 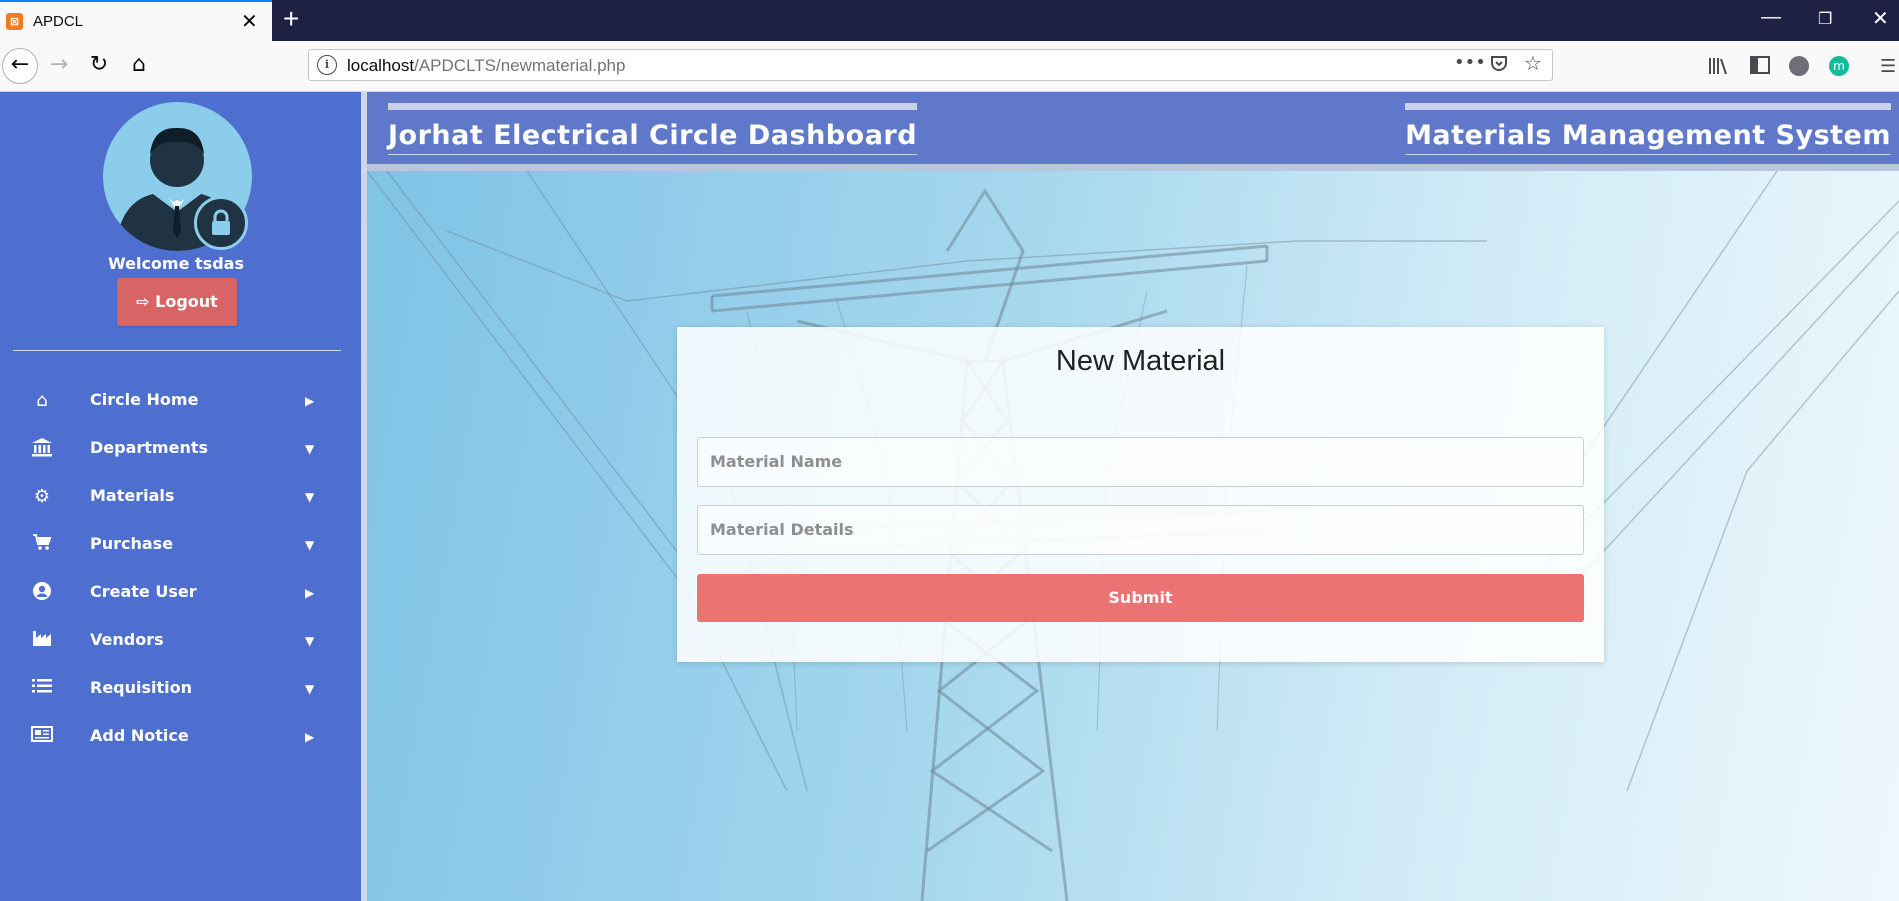 I want to click on tab-close-icon: ✕, so click(x=249, y=21).